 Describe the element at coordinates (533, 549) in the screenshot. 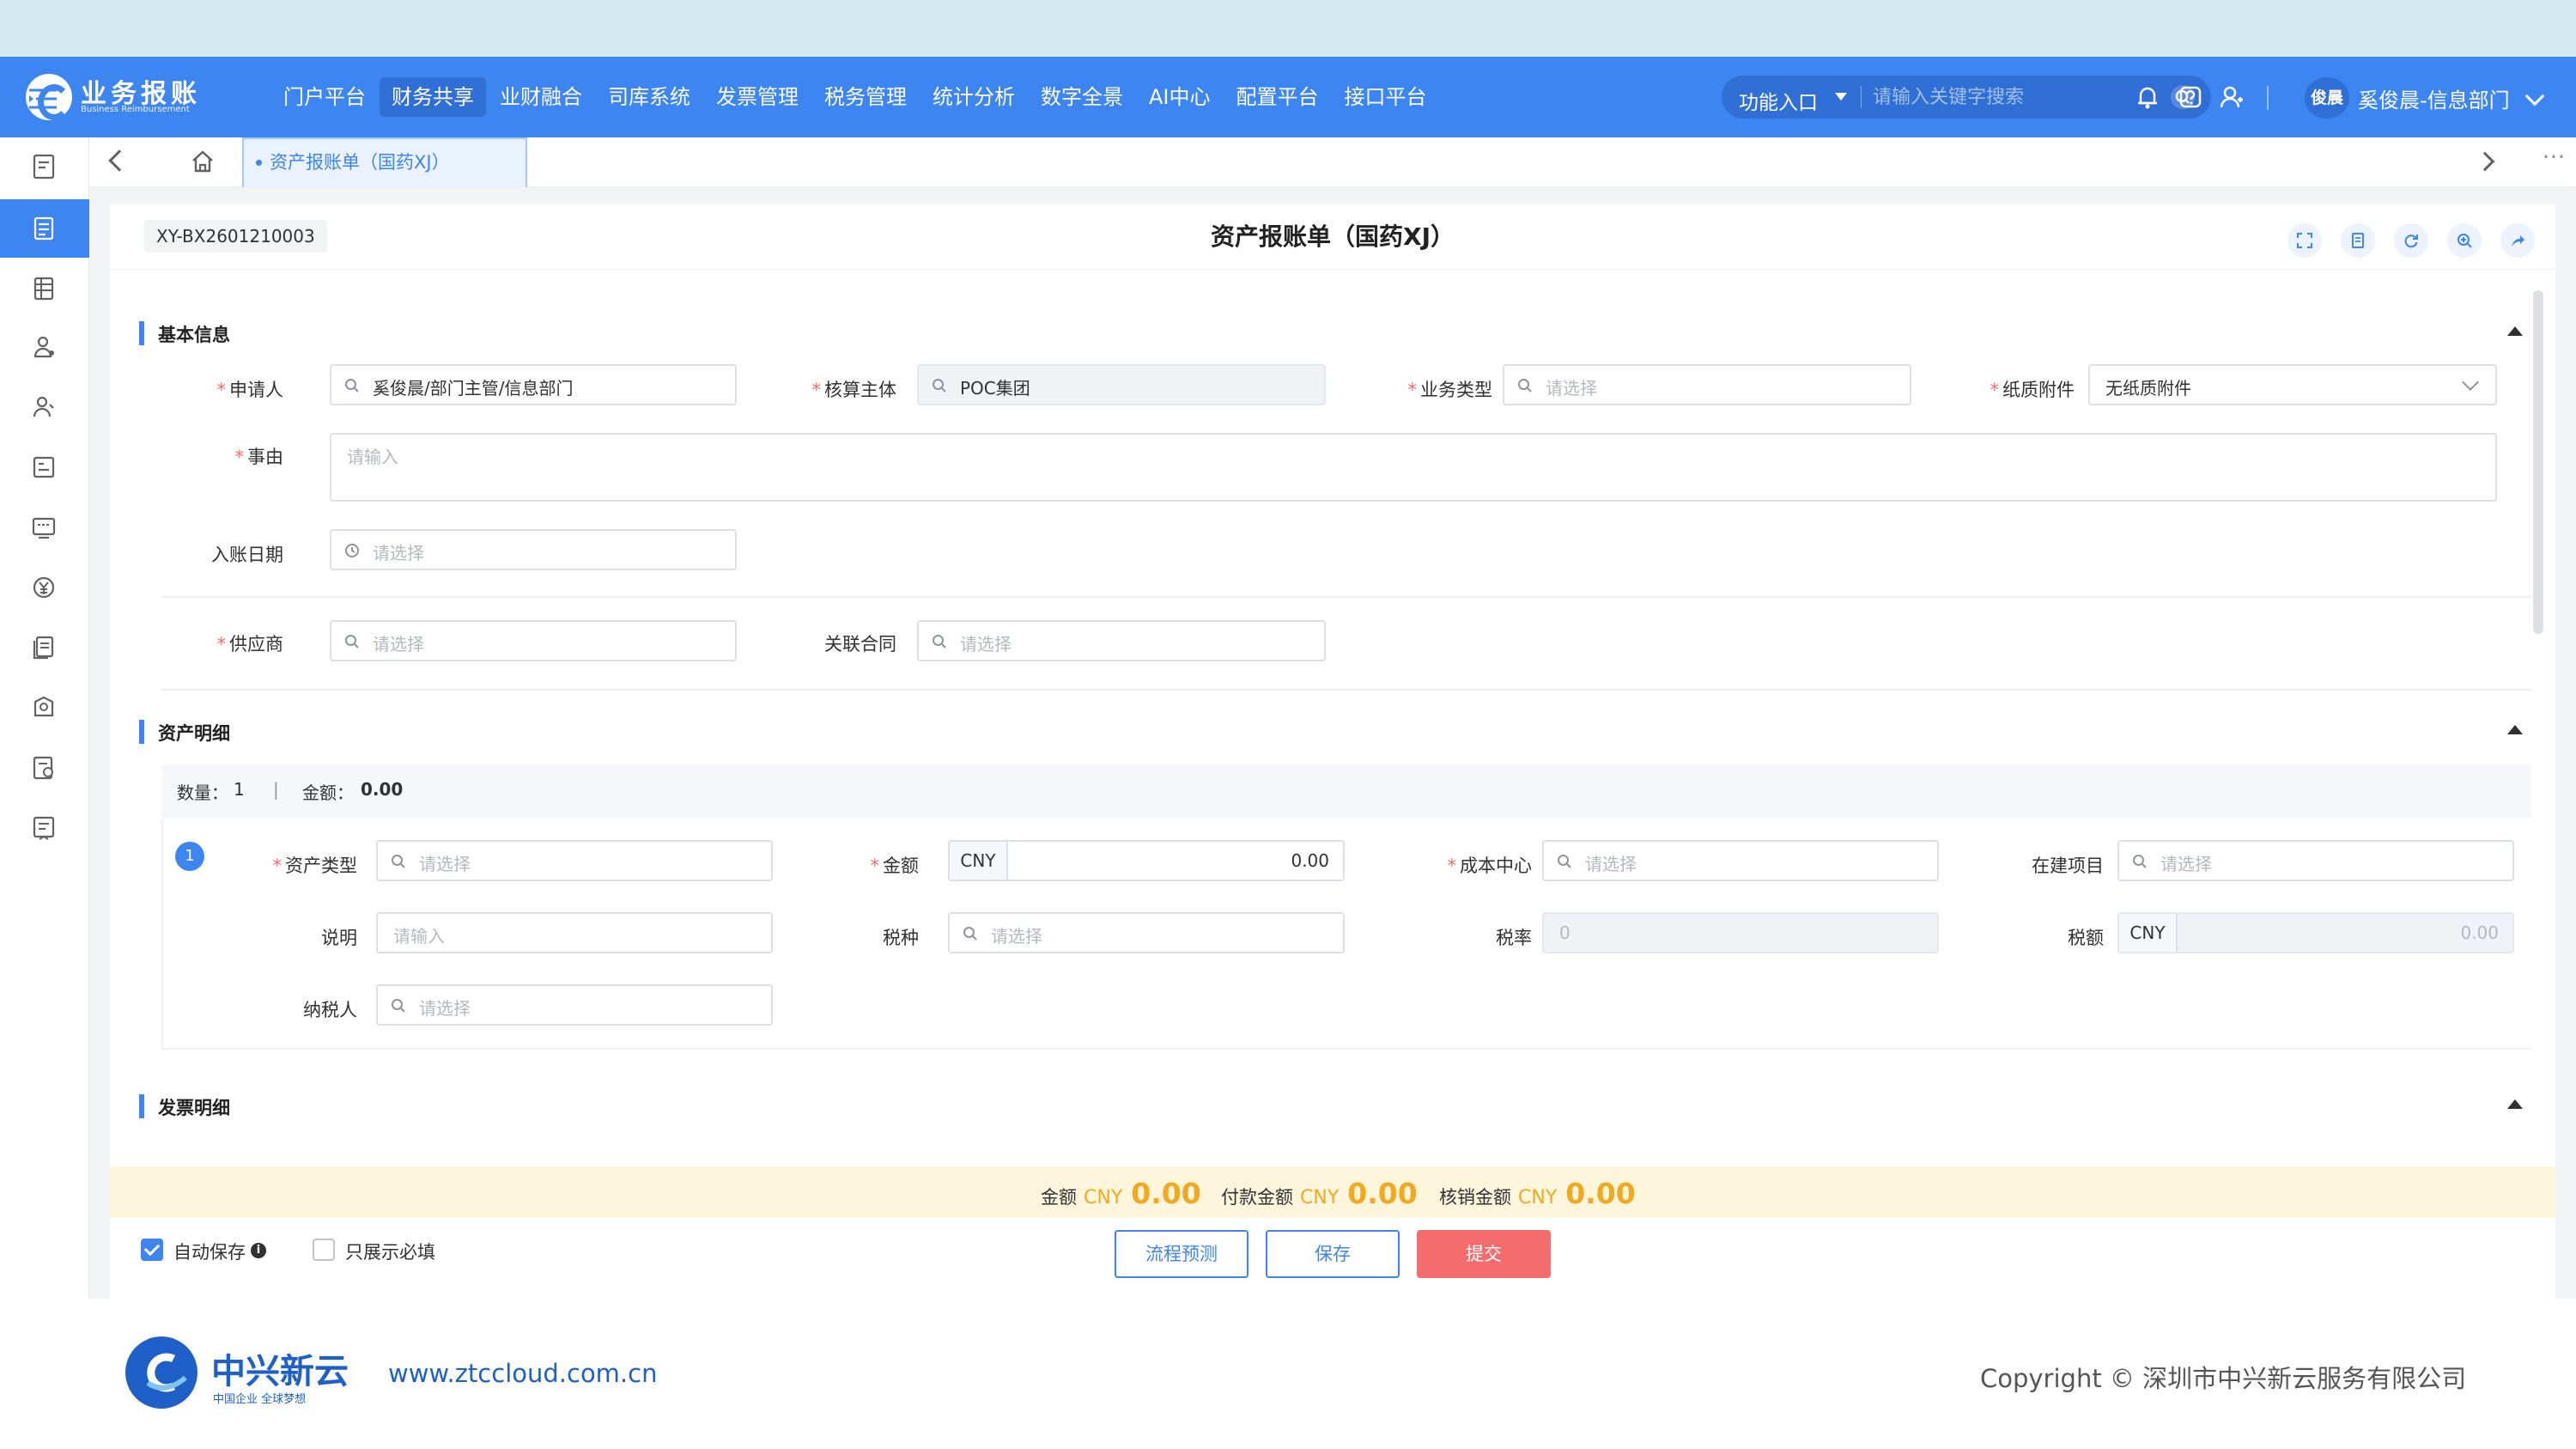

I see `entry-date-picker: 请选择` at that location.